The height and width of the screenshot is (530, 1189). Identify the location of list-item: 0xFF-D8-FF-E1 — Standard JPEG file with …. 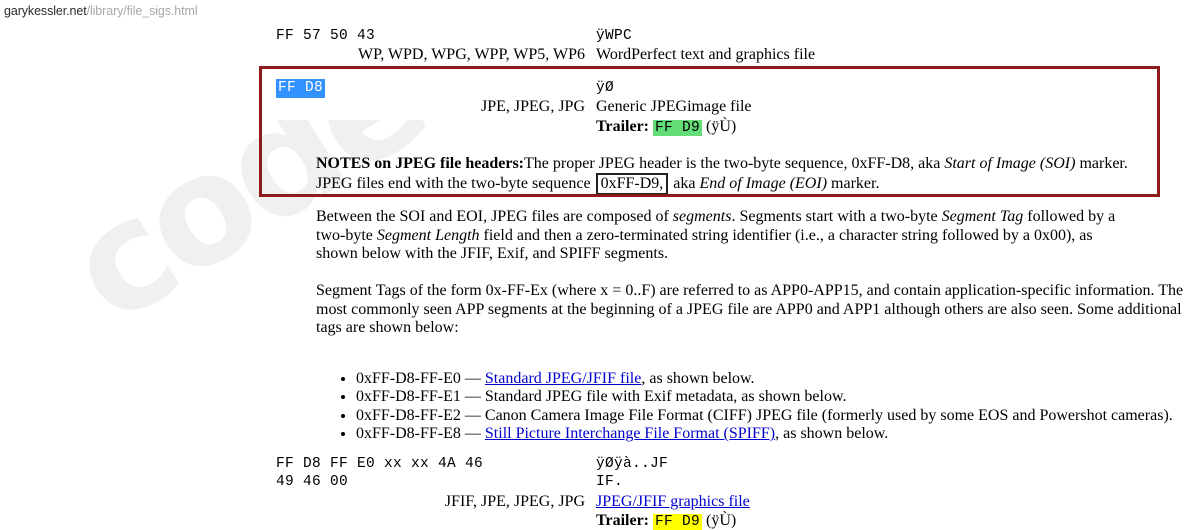
(772, 397).